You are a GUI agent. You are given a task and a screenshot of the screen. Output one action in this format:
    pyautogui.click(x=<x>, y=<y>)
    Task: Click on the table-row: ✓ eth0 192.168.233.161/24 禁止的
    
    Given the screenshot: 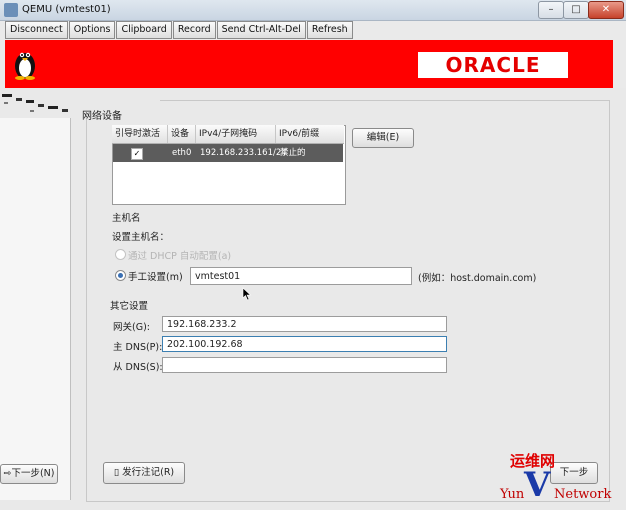 What is the action you would take?
    pyautogui.click(x=228, y=153)
    